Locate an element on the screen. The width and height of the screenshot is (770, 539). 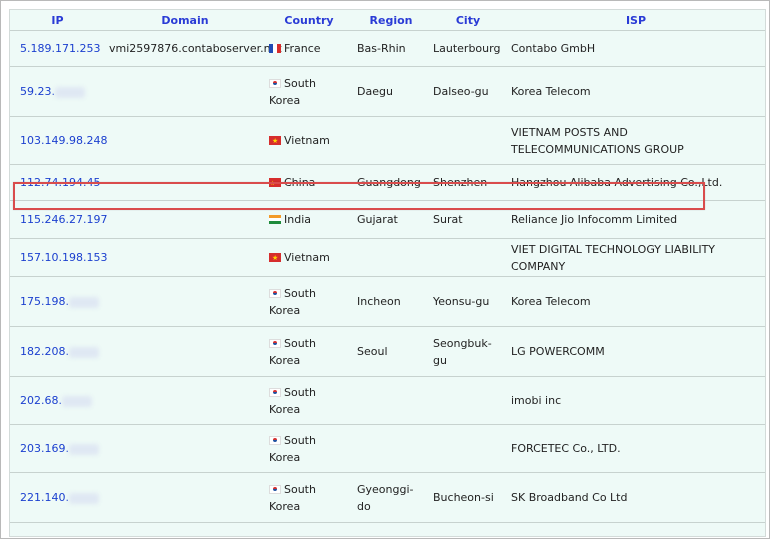
city-cell: Yeonsu-gu is located at coordinates (468, 301).